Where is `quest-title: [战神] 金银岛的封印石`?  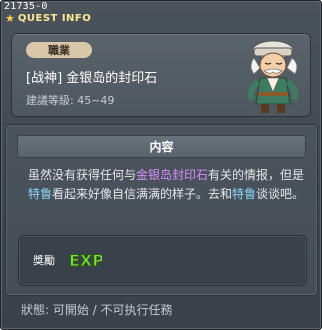 quest-title: [战神] 金银岛的封印石 is located at coordinates (92, 78).